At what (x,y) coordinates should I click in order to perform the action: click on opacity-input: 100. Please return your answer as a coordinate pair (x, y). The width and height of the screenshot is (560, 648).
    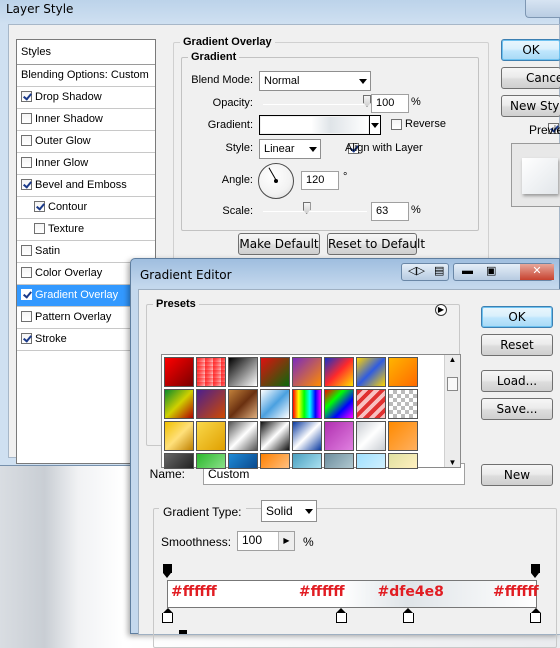
    Looking at the image, I should click on (390, 103).